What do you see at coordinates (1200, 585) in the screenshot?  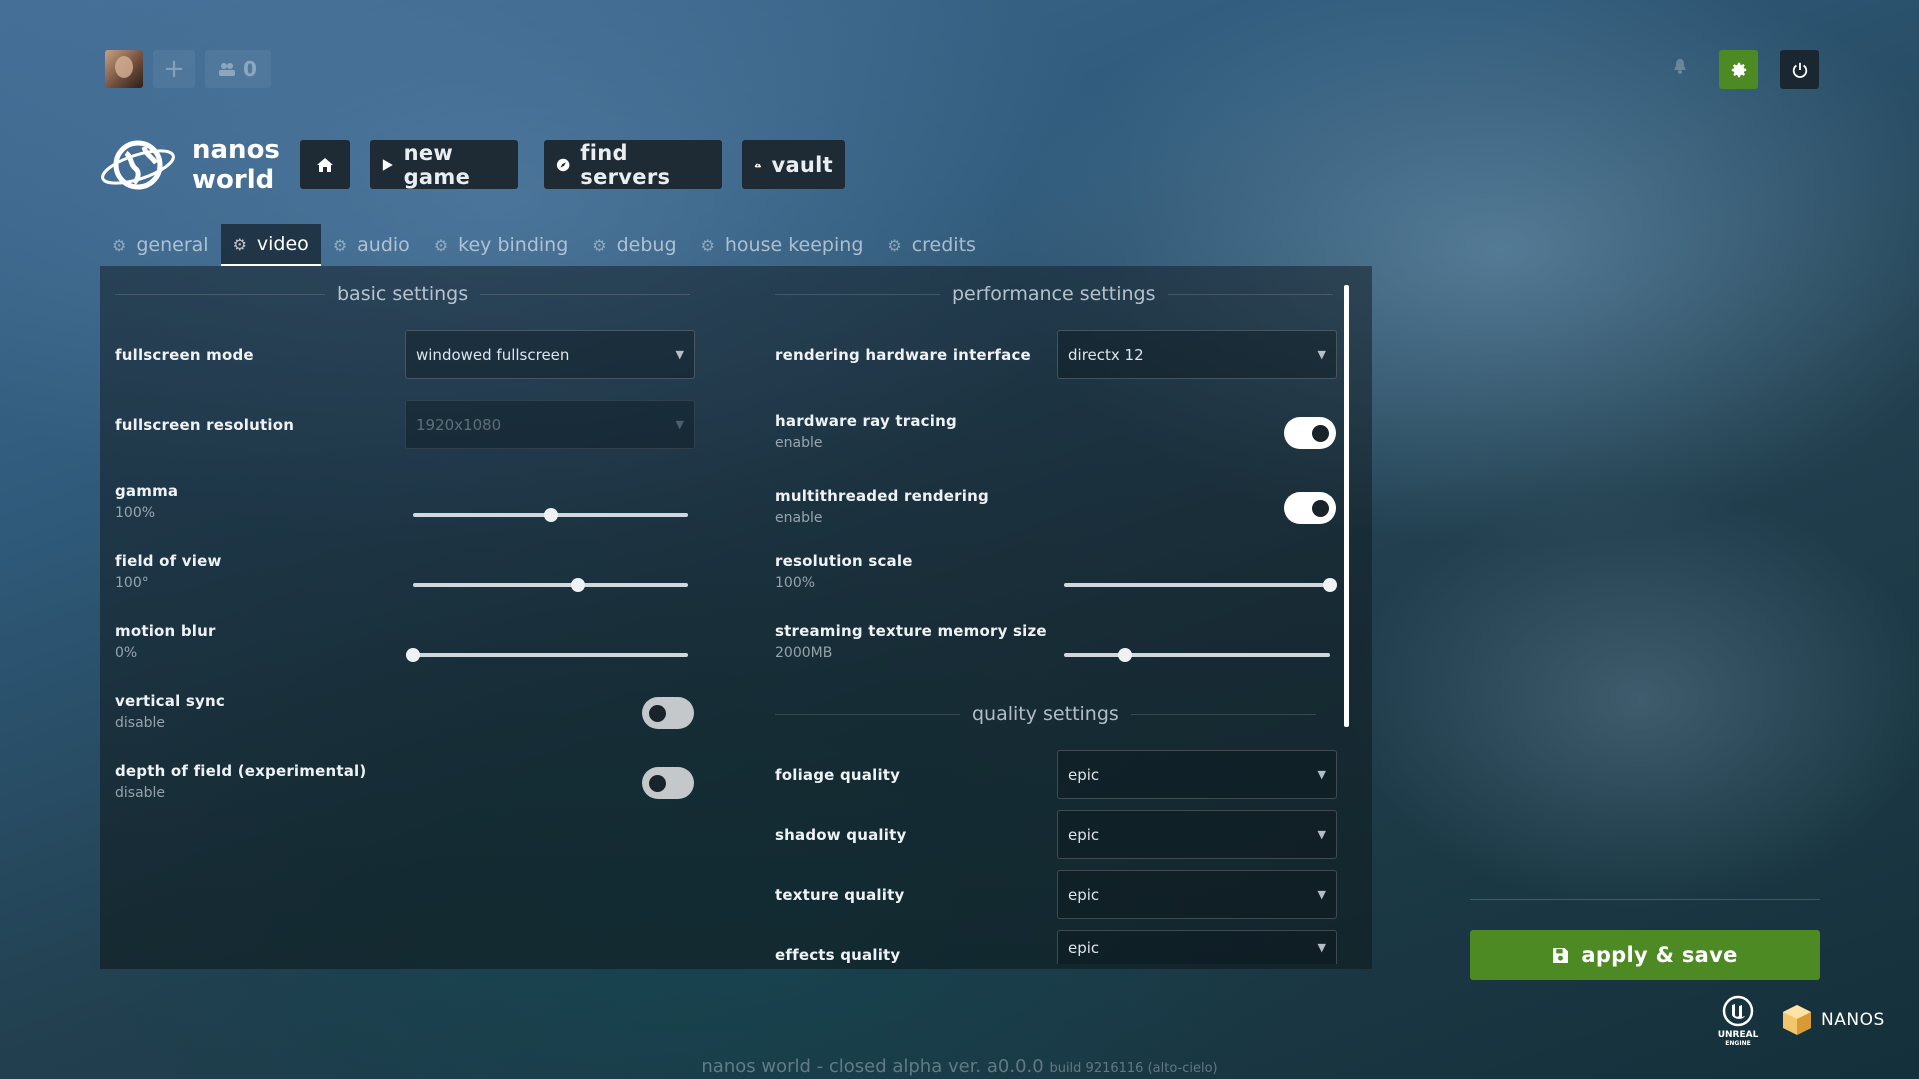 I see `resolution-scale-slider` at bounding box center [1200, 585].